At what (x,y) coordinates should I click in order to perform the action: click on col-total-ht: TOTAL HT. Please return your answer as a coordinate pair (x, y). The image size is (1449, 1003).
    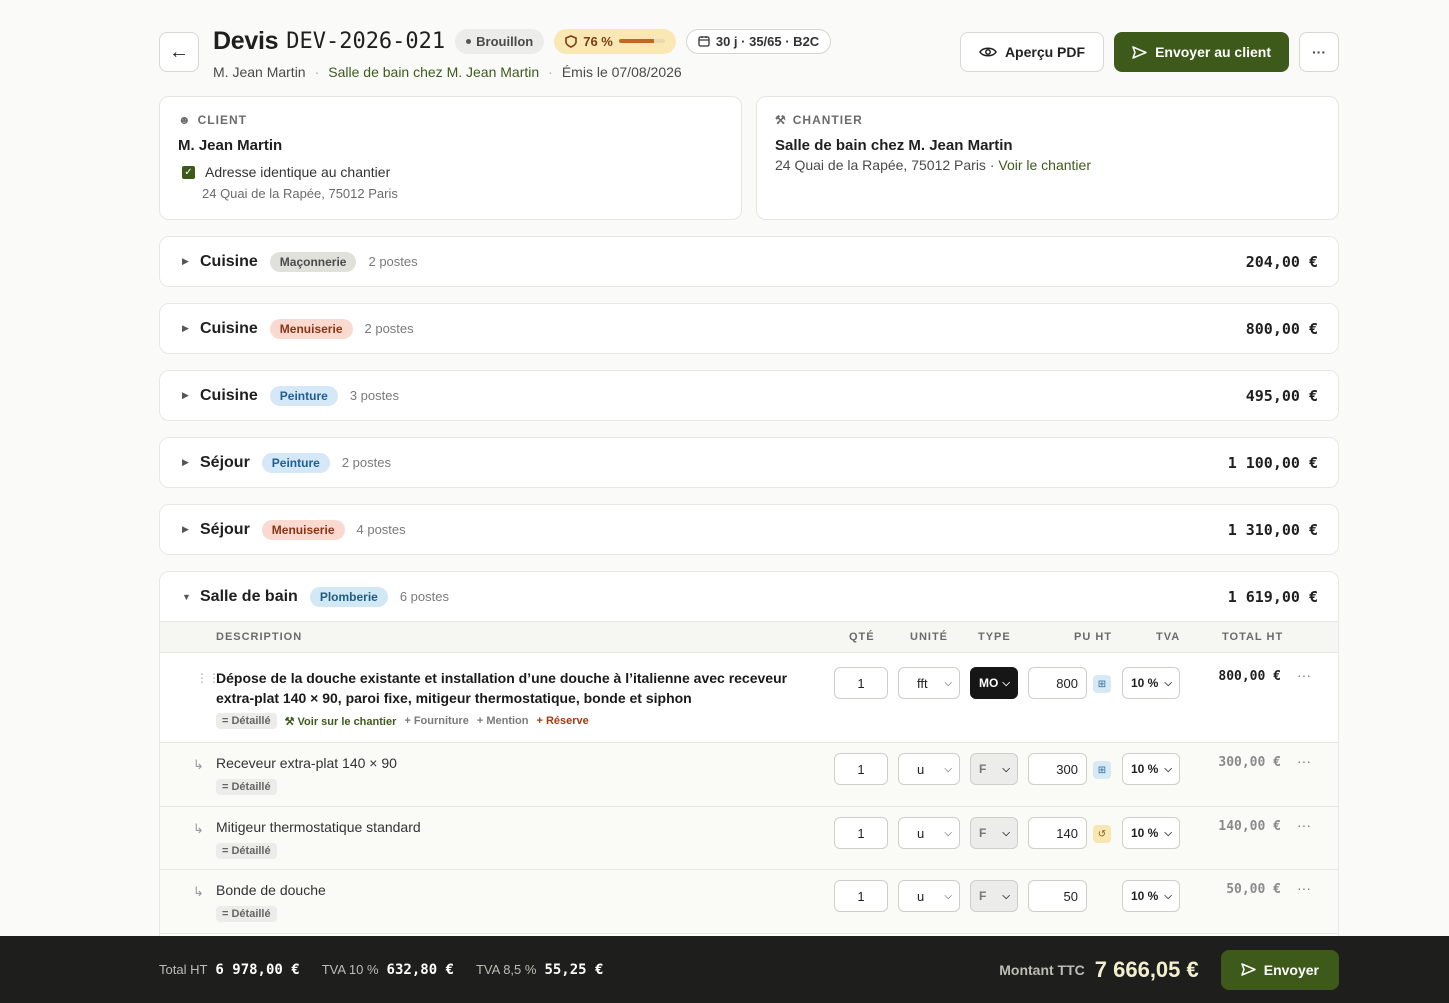
    Looking at the image, I should click on (1253, 637).